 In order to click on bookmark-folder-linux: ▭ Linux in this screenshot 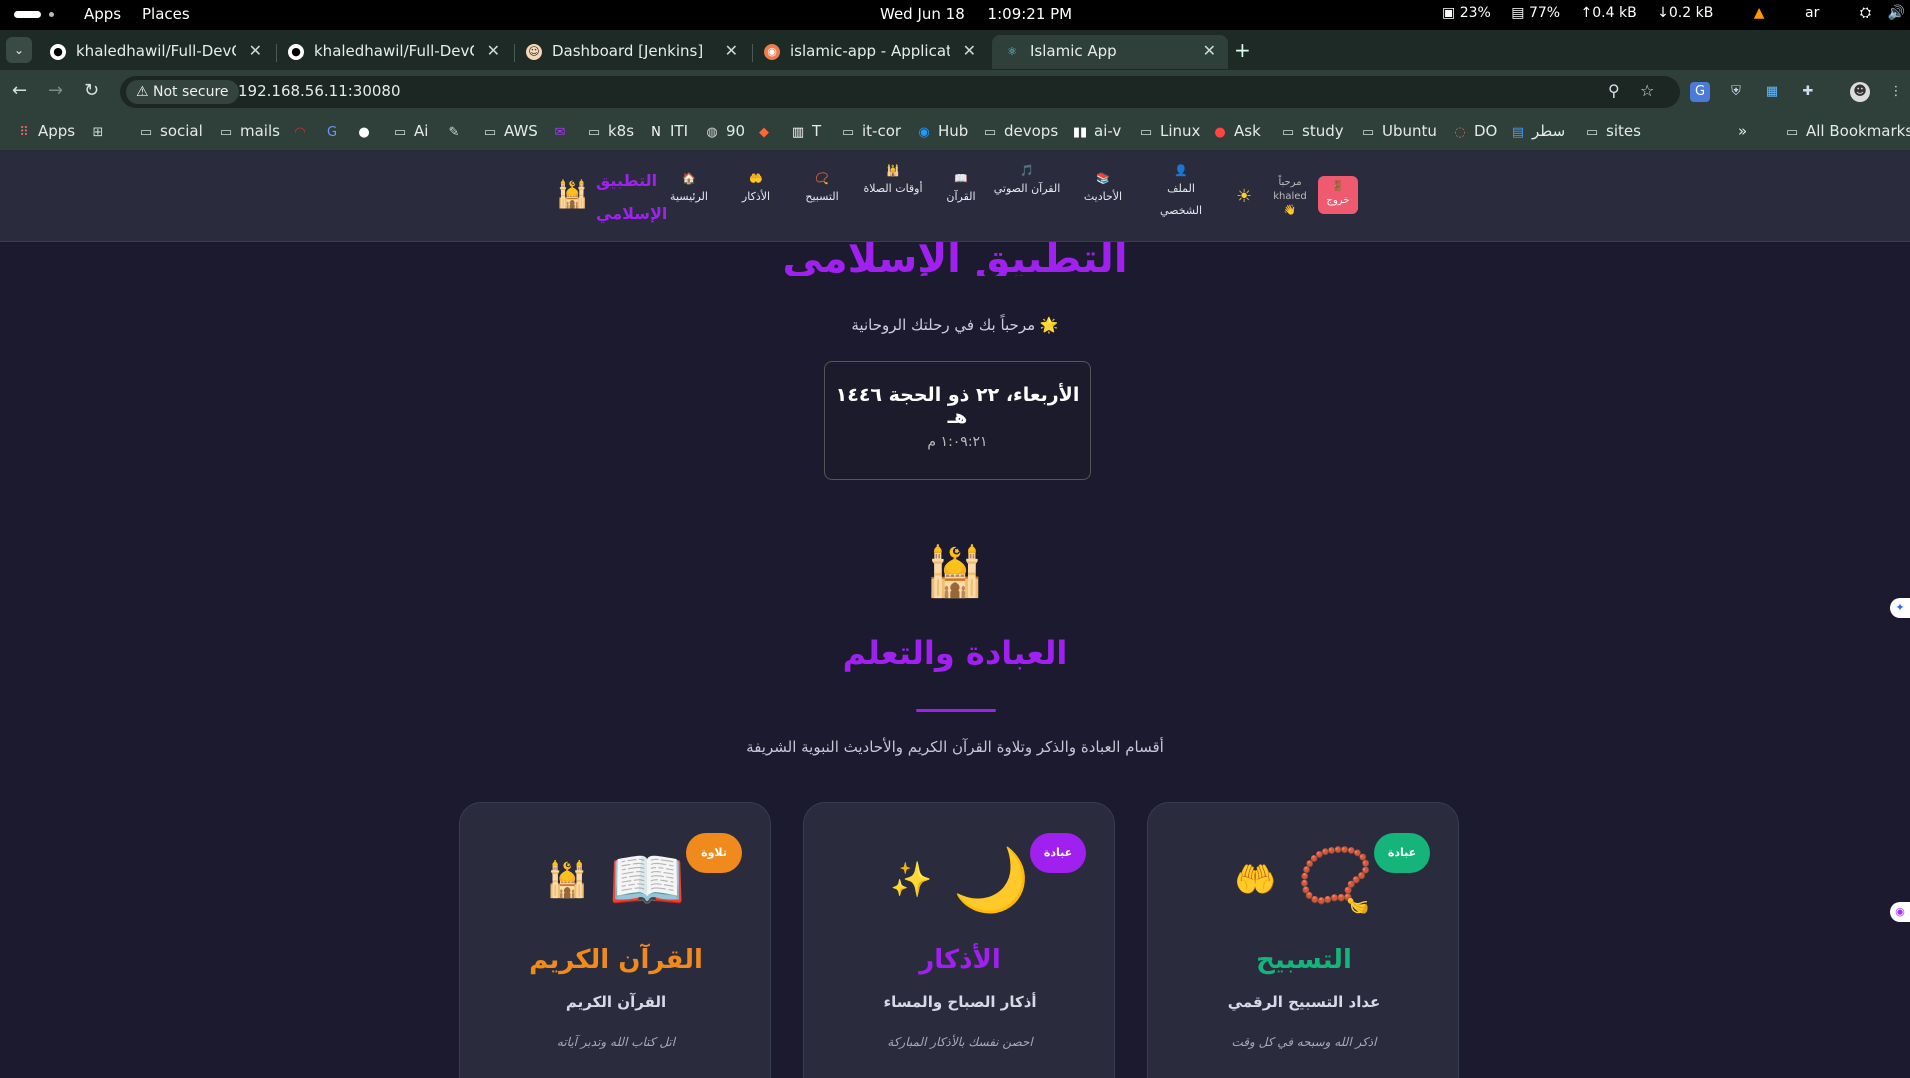, I will do `click(1169, 131)`.